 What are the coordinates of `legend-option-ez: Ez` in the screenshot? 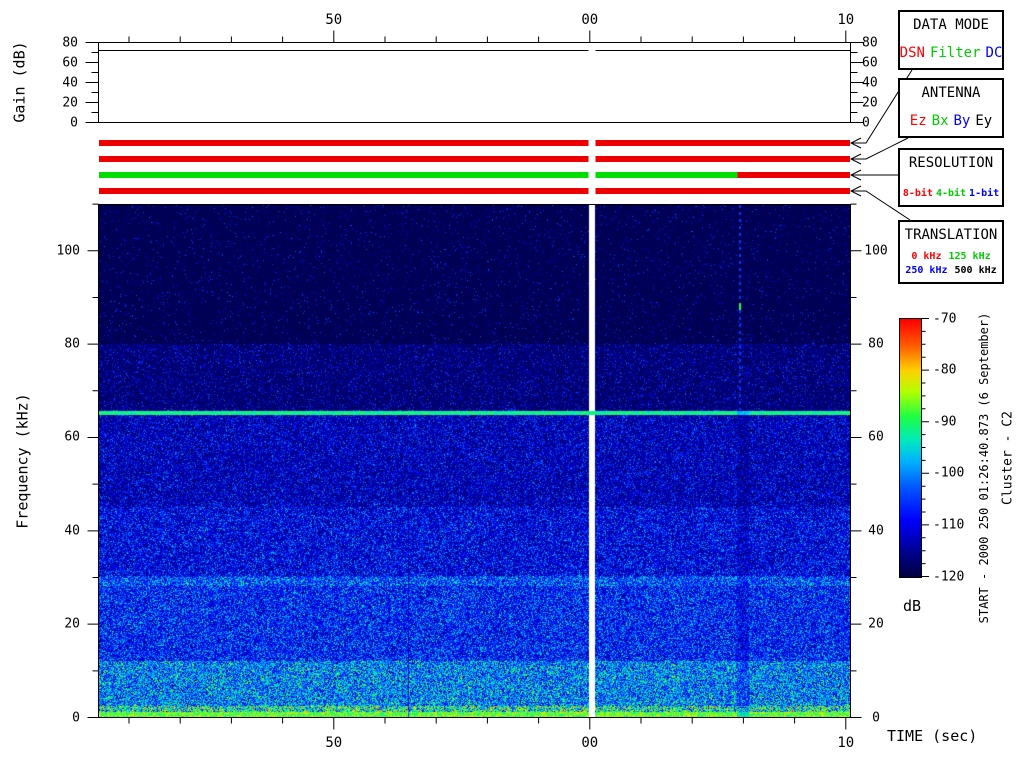 It's located at (918, 121).